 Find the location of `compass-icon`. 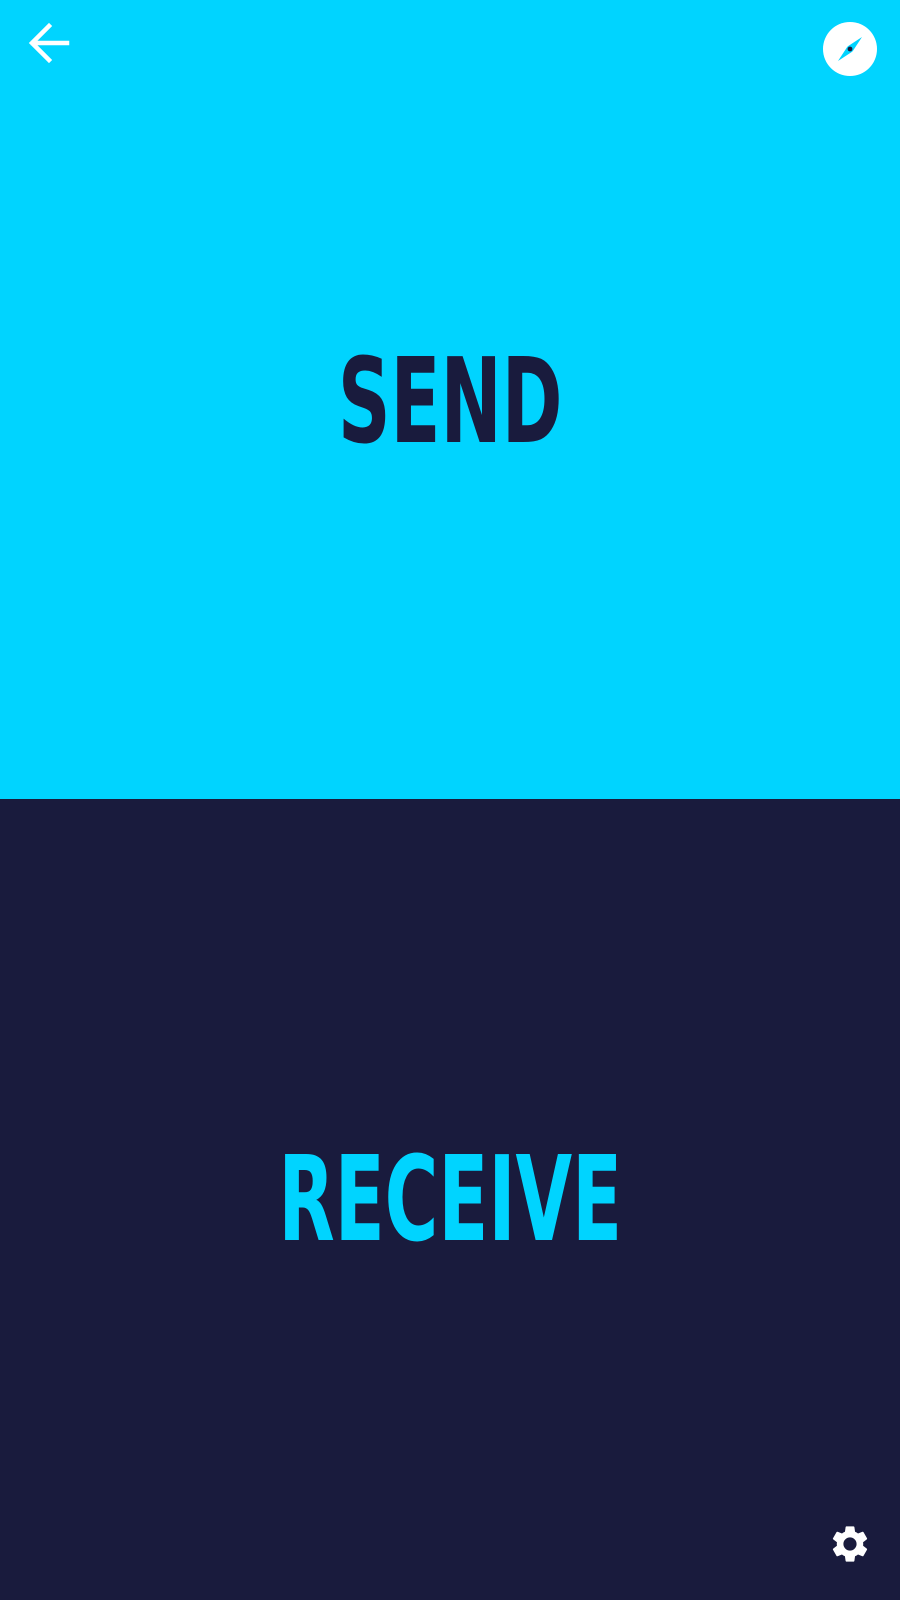

compass-icon is located at coordinates (850, 49).